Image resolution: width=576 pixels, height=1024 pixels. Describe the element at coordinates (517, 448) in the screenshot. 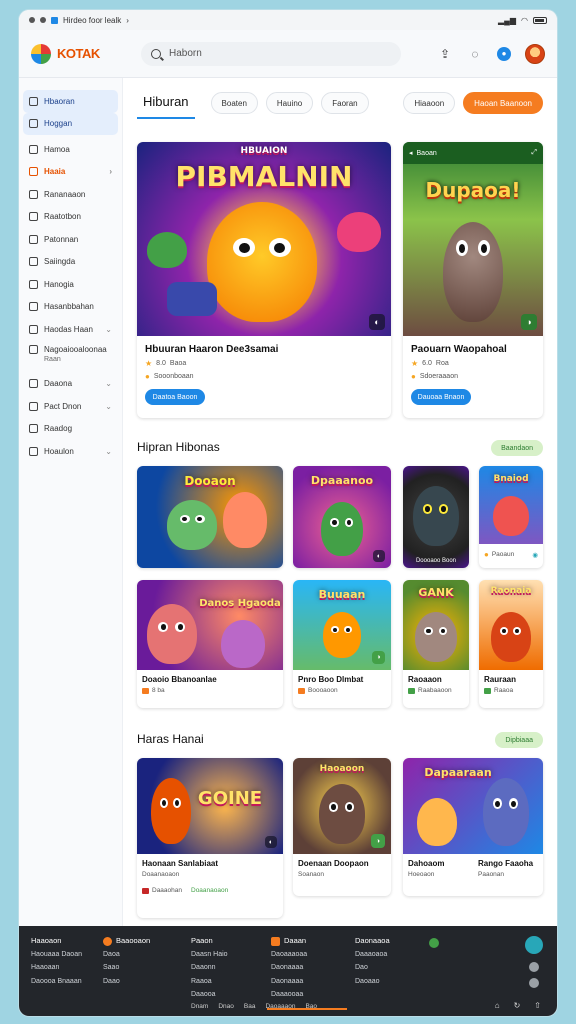

I see `section-action-button: Baandaon` at that location.